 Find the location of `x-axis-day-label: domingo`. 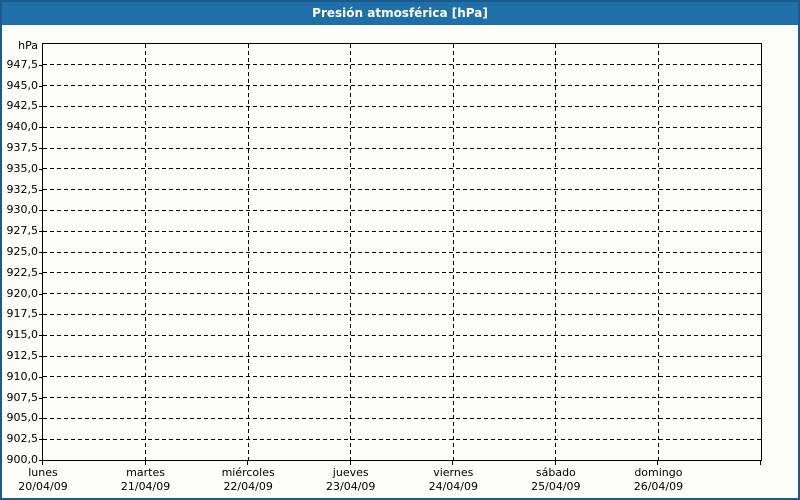

x-axis-day-label: domingo is located at coordinates (658, 472).